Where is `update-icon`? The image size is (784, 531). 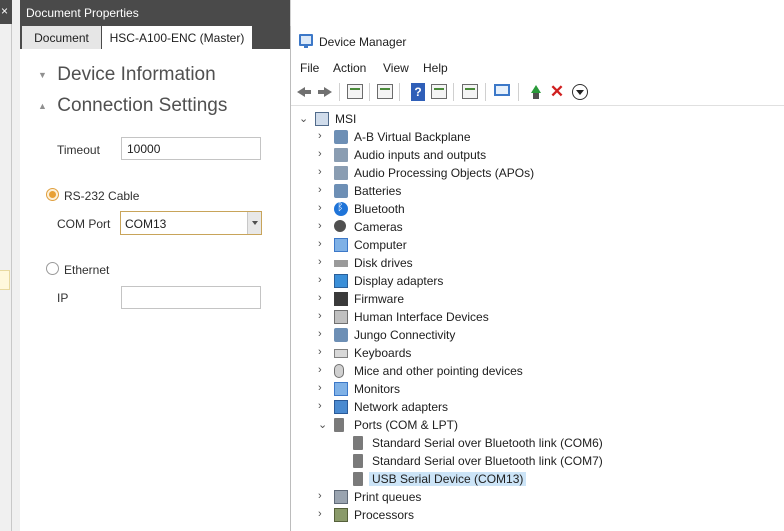 update-icon is located at coordinates (385, 91).